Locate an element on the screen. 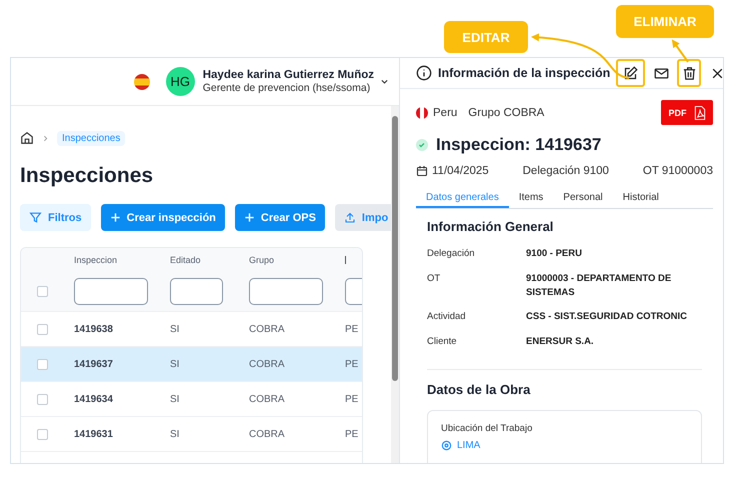 This screenshot has width=735, height=480. group-label: Grupo COBRA is located at coordinates (506, 112).